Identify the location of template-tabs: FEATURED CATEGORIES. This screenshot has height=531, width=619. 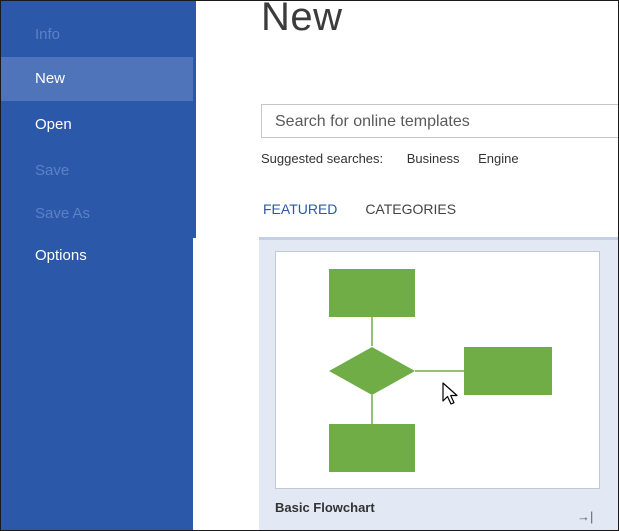
(359, 209).